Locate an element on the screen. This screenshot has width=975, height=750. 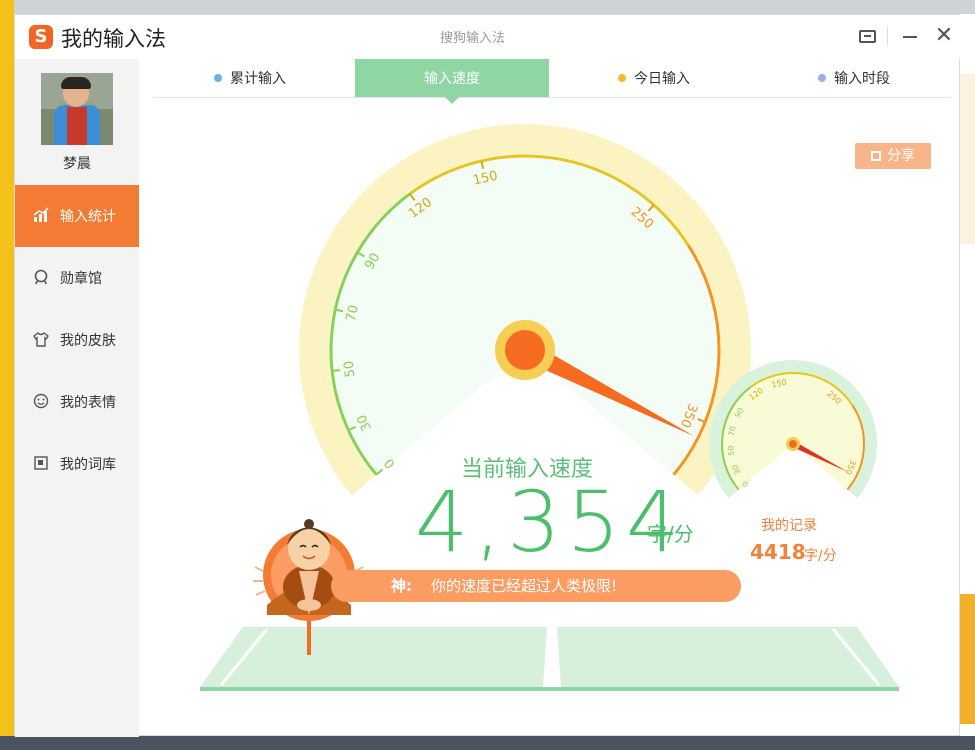
gauge-hub is located at coordinates (525, 350).